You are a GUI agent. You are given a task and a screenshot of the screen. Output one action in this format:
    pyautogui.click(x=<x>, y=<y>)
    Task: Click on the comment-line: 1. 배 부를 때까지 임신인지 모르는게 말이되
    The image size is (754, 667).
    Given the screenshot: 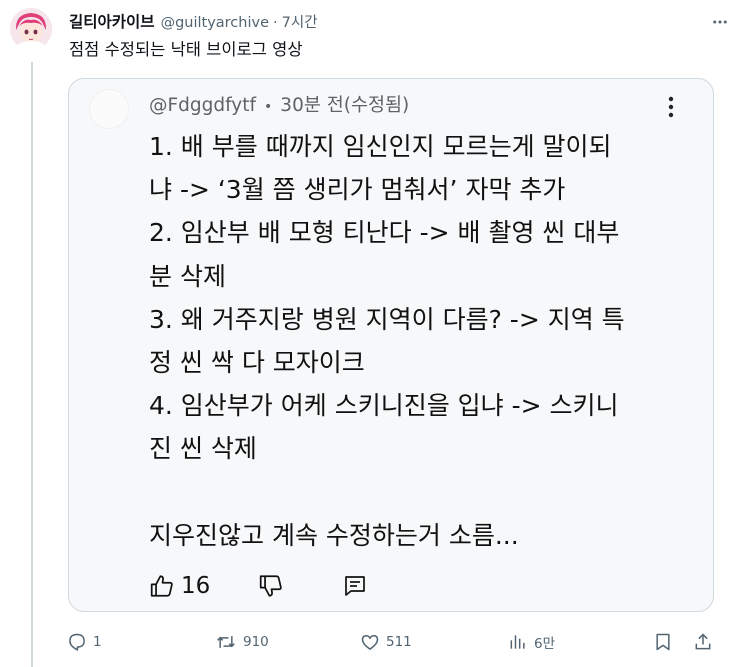 What is the action you would take?
    pyautogui.click(x=380, y=146)
    